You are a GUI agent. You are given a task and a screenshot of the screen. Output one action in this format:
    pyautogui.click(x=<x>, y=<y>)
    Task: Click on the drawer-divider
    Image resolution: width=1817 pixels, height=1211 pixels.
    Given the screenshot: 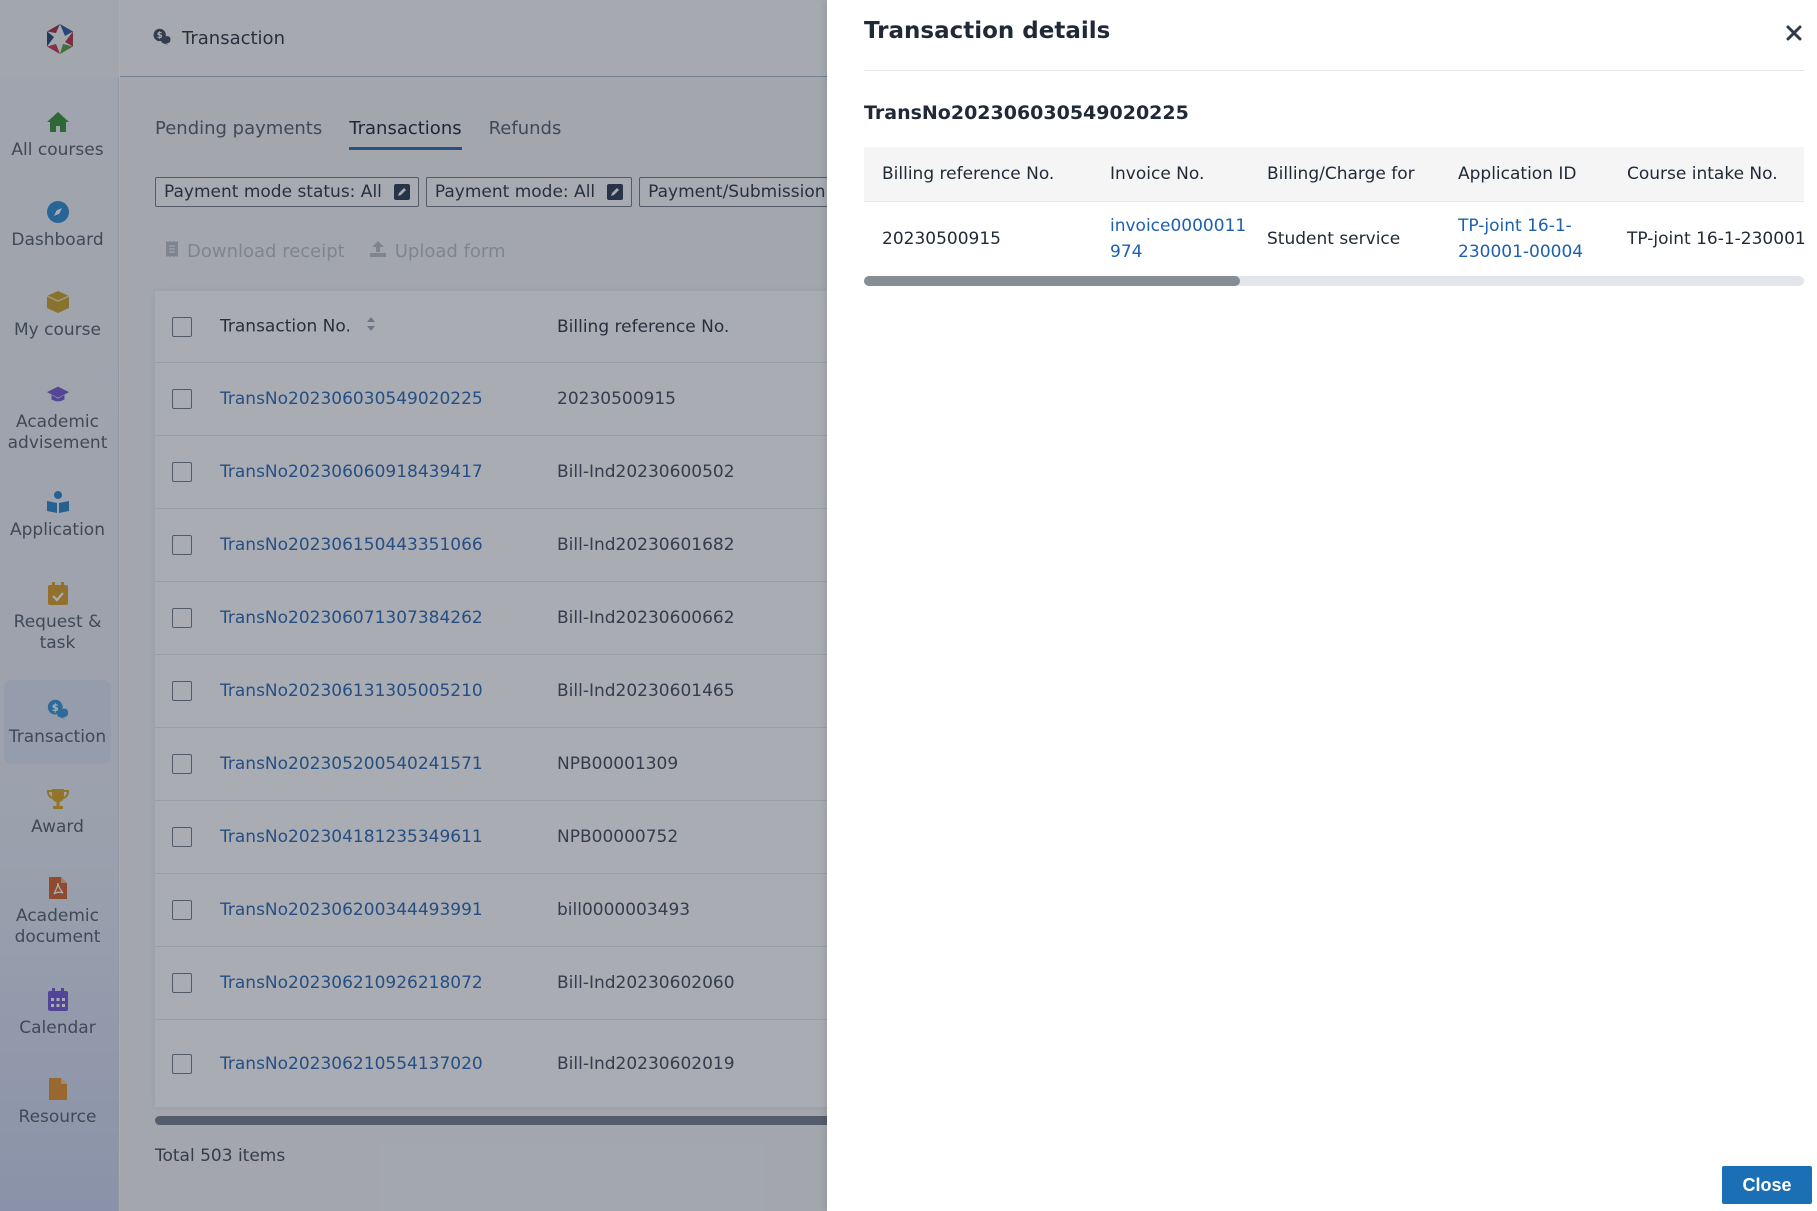 What is the action you would take?
    pyautogui.click(x=1334, y=70)
    